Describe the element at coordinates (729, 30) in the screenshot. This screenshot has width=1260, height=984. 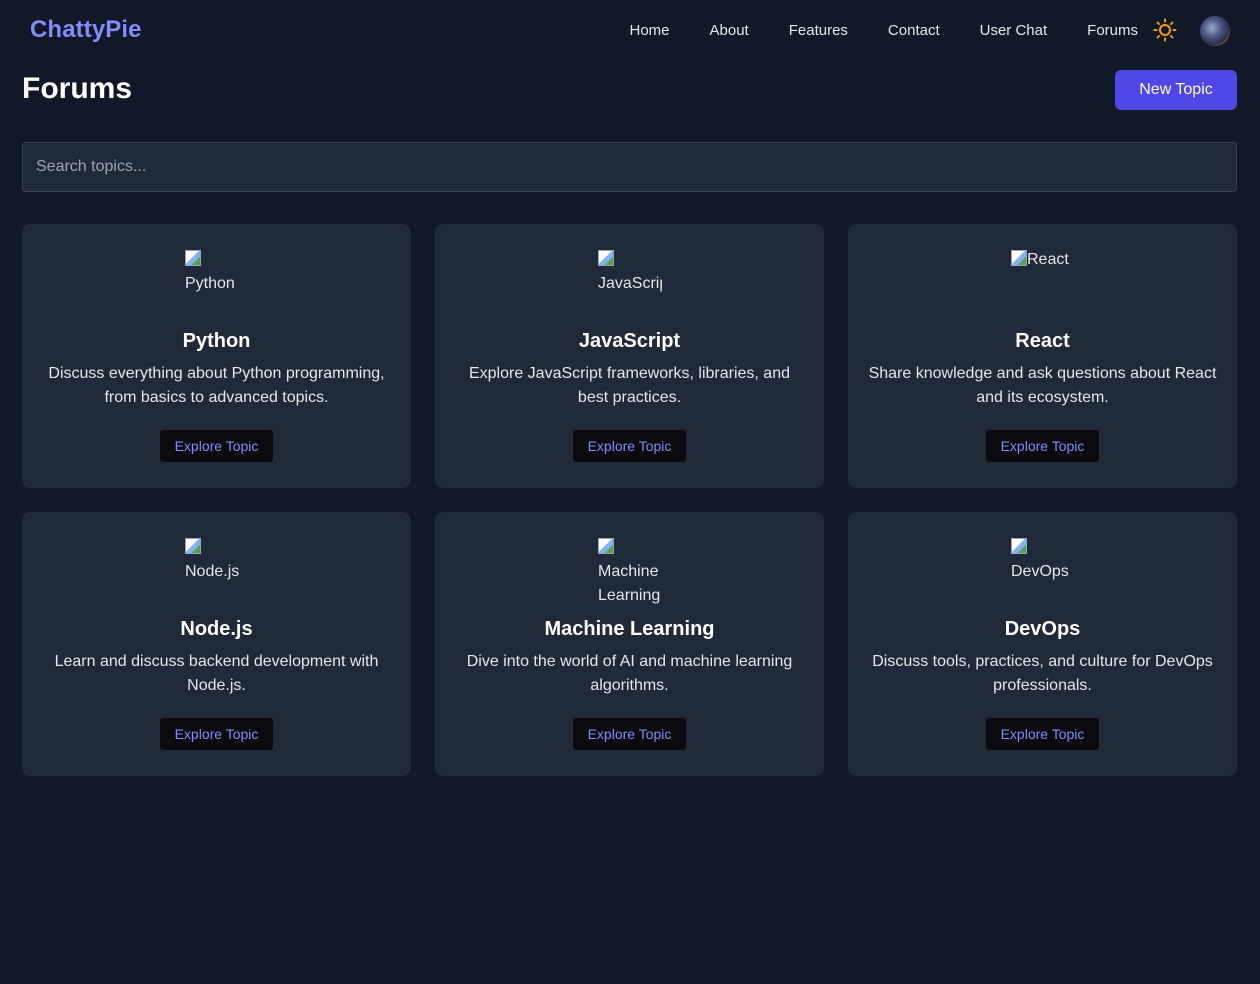
I see `nav-link-about: About` at that location.